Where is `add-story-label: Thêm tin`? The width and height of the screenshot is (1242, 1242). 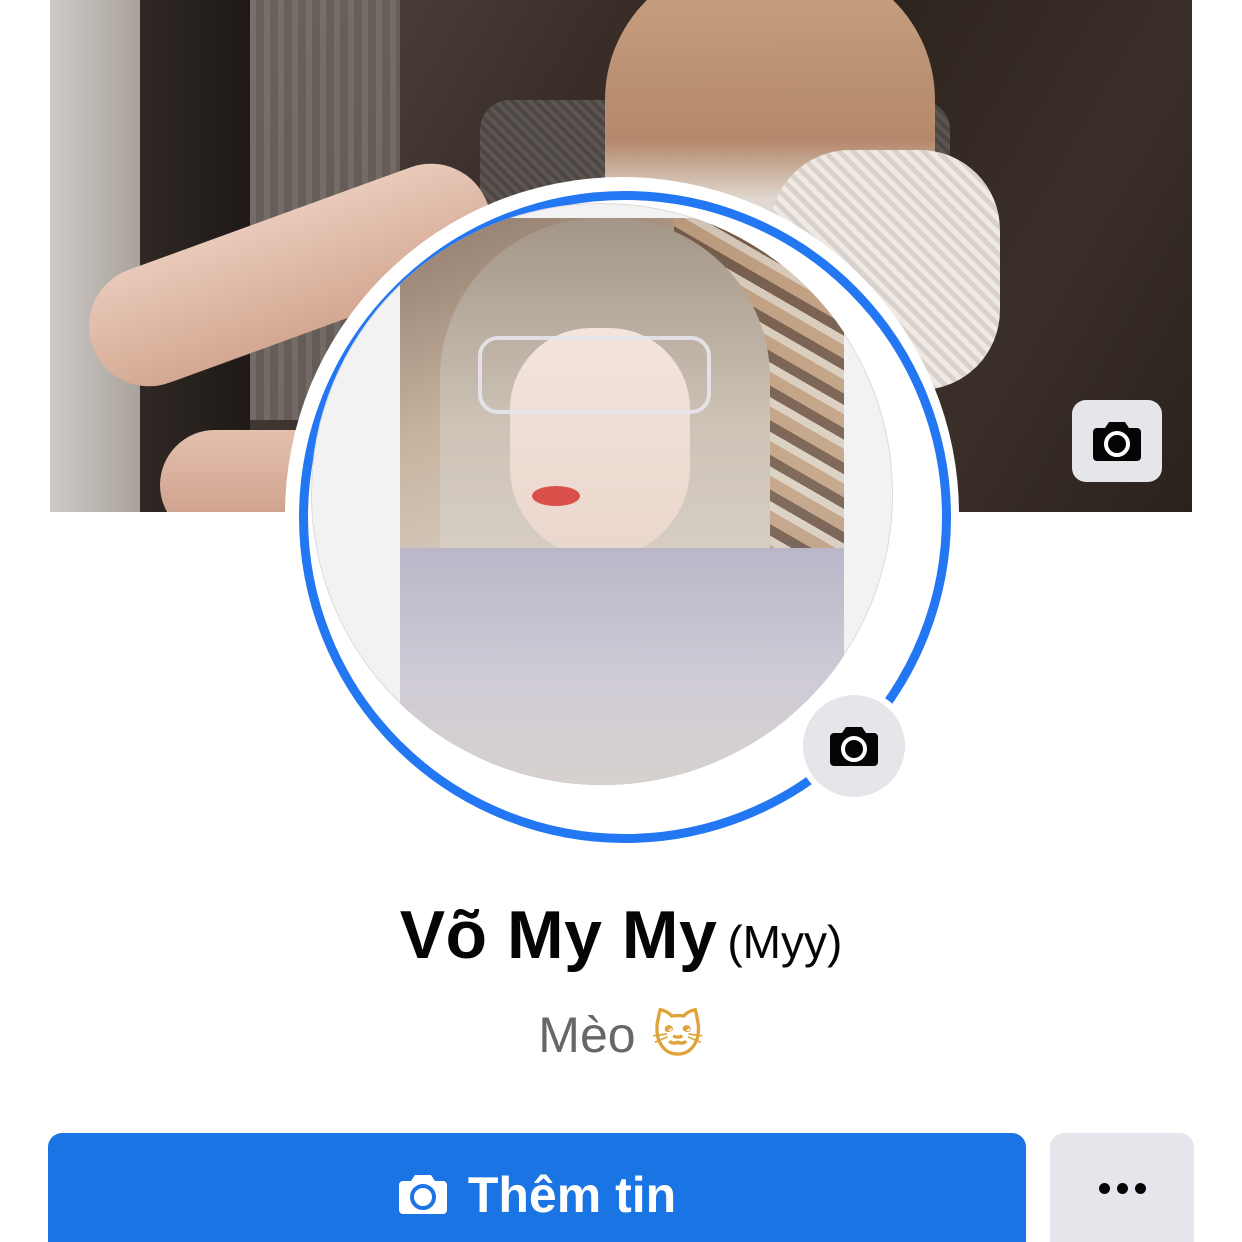 add-story-label: Thêm tin is located at coordinates (572, 1195).